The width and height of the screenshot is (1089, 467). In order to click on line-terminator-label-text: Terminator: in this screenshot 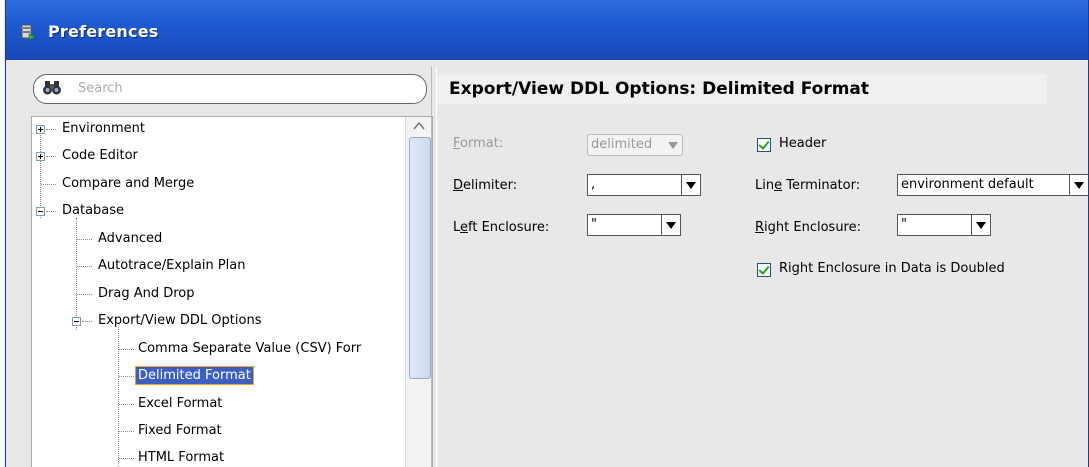, I will do `click(821, 185)`.